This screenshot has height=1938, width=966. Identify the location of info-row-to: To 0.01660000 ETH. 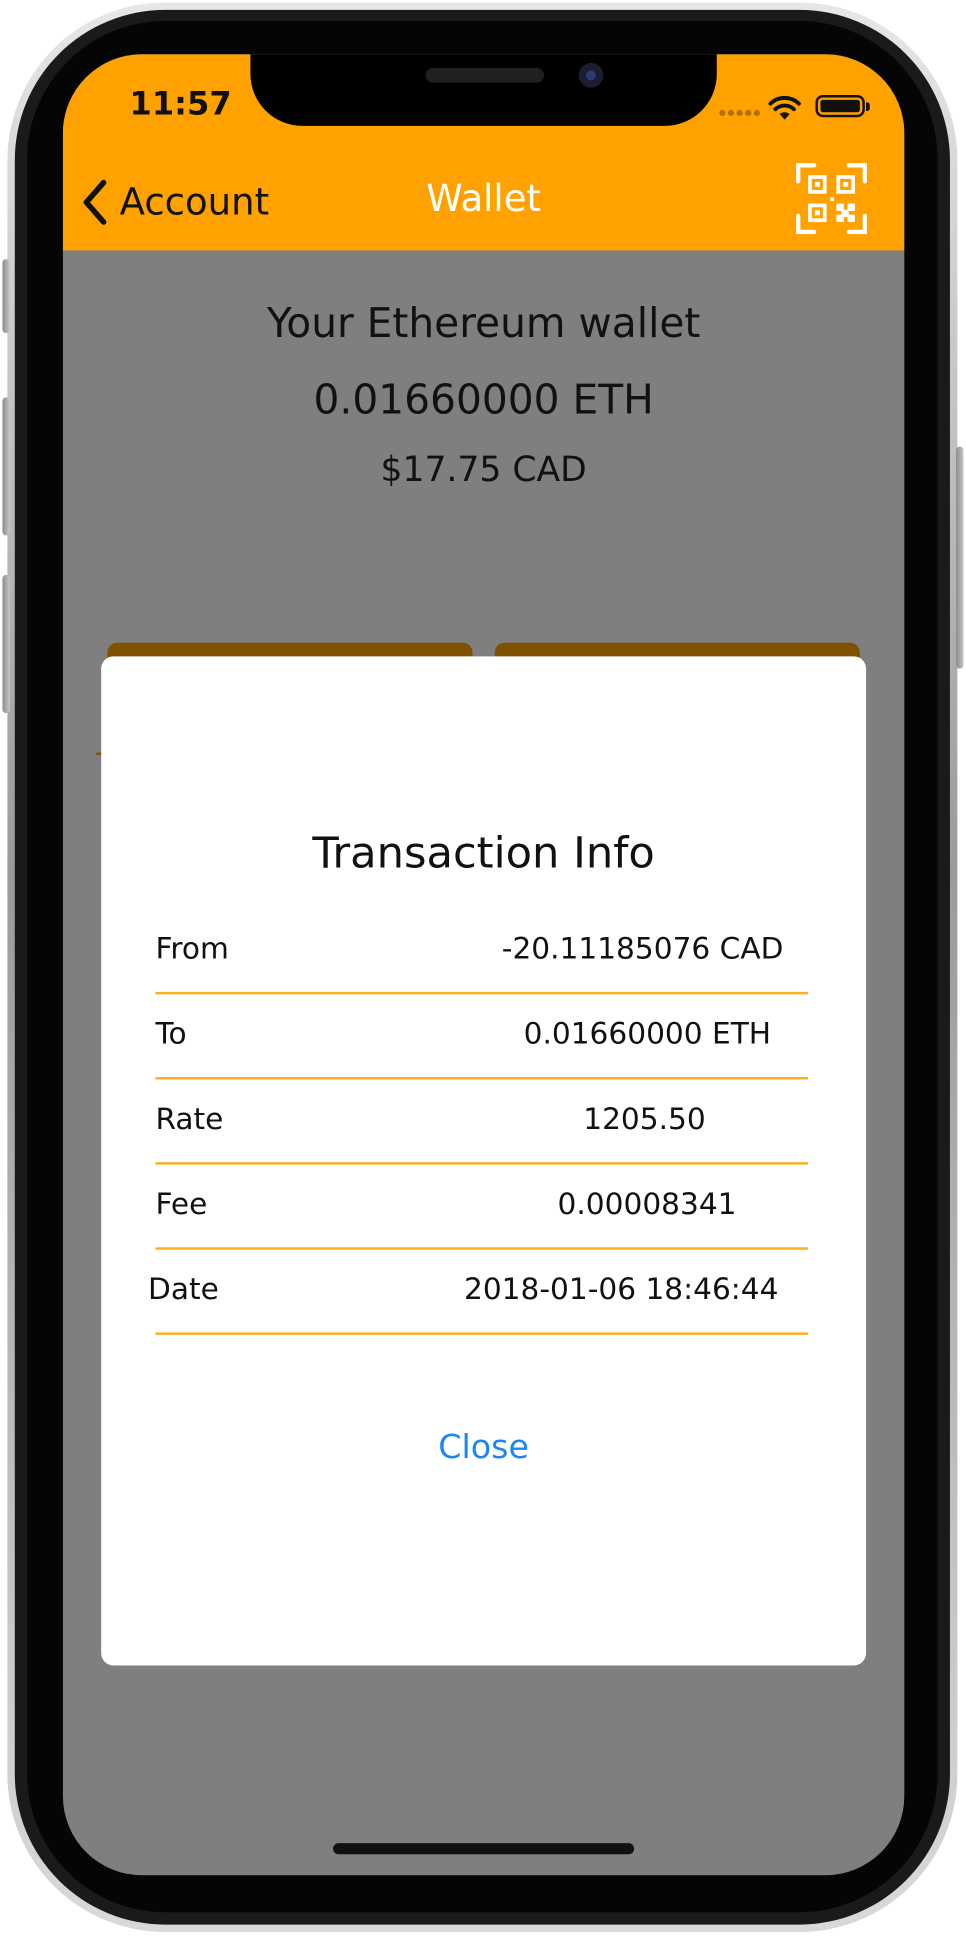
(482, 1037).